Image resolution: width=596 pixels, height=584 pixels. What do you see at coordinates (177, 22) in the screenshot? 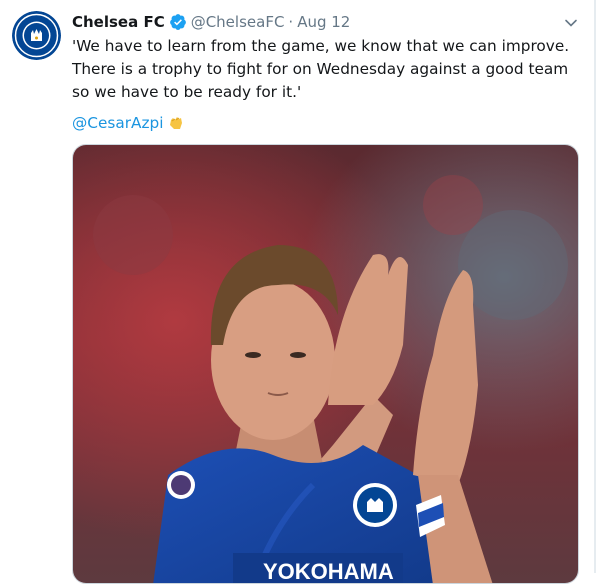
I see `verified-badge-icon` at bounding box center [177, 22].